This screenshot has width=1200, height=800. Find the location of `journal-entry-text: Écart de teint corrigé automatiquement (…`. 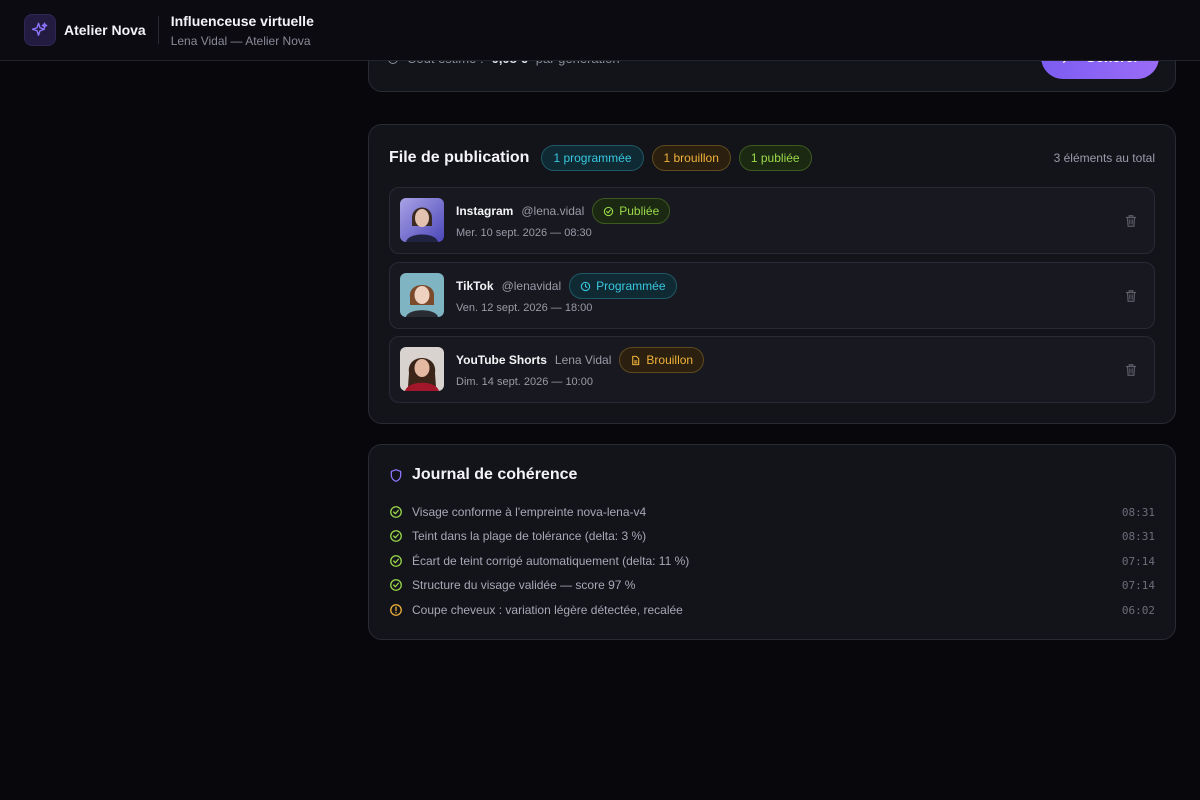

journal-entry-text: Écart de teint corrigé automatiquement (… is located at coordinates (551, 561).